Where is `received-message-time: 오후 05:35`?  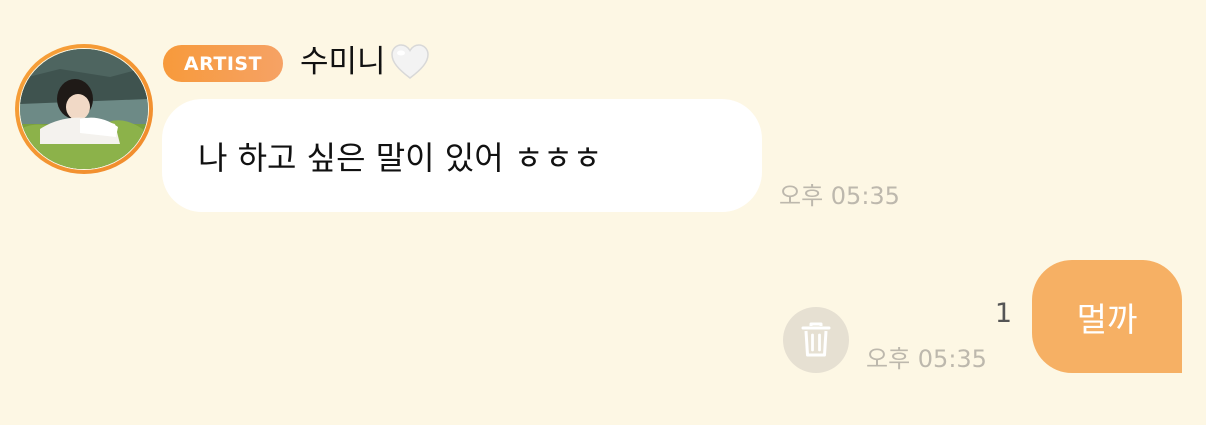
received-message-time: 오후 05:35 is located at coordinates (839, 196).